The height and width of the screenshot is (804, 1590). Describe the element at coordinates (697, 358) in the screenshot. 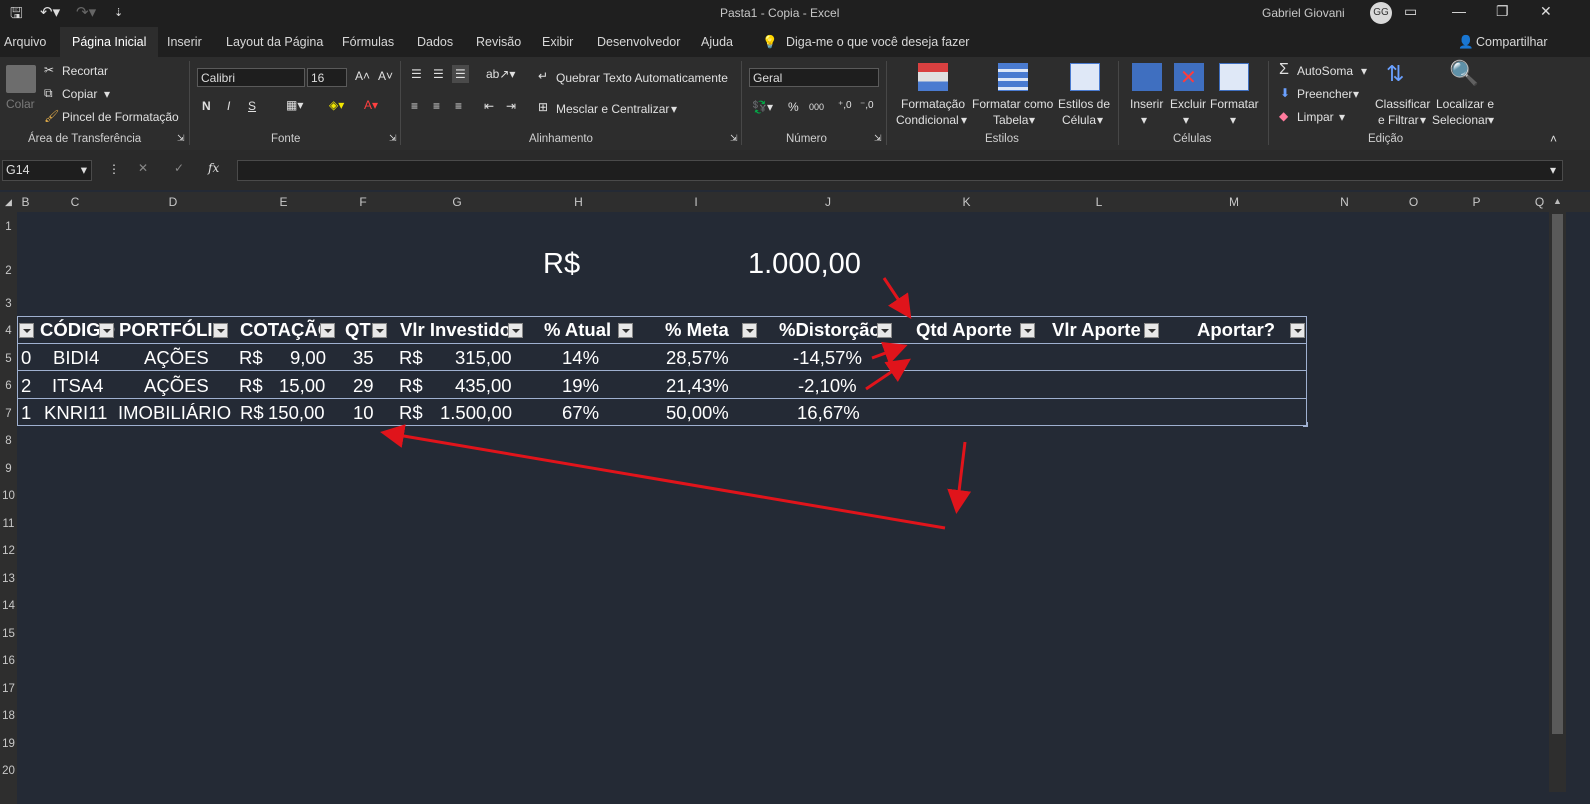

I see `table-cell-meta: 28,57%` at that location.